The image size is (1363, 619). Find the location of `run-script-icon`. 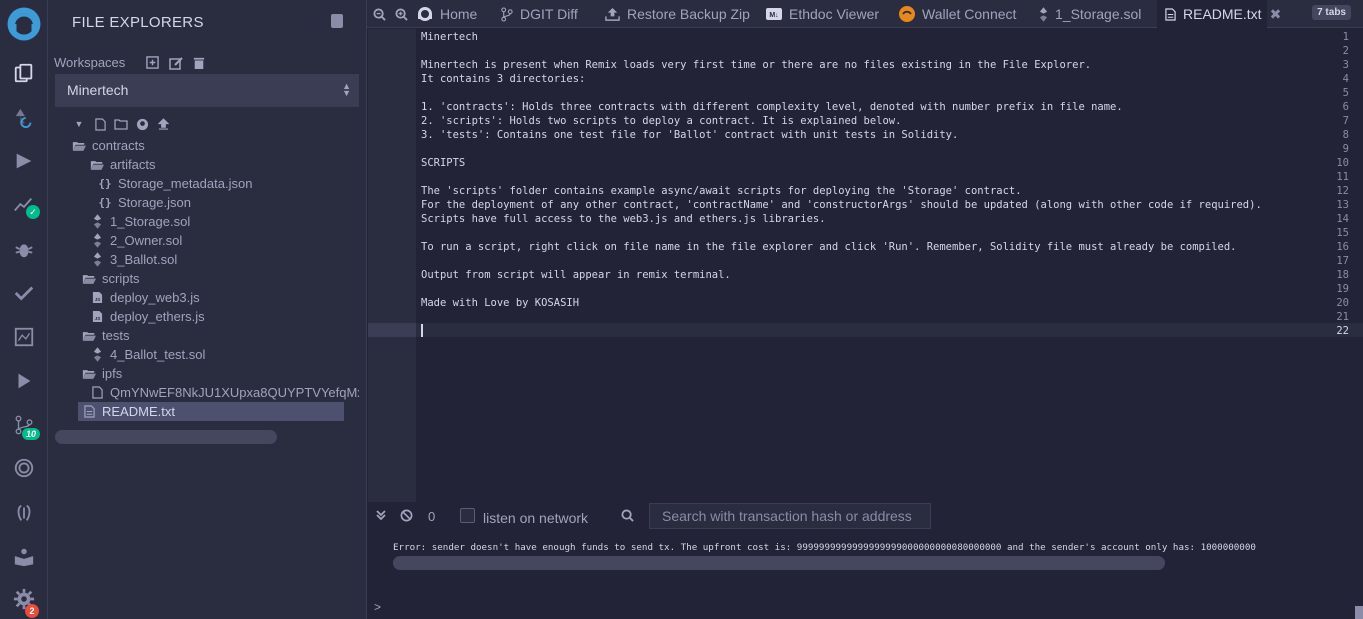

run-script-icon is located at coordinates (24, 381).